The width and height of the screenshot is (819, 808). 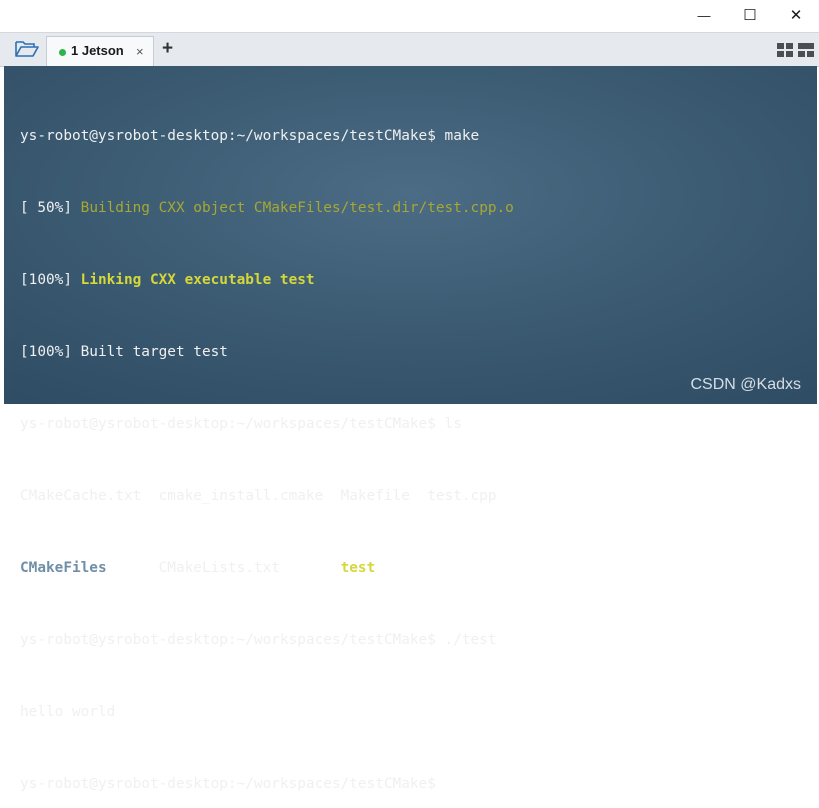 What do you see at coordinates (124, 352) in the screenshot?
I see `terminal-line: [100%] Built target test` at bounding box center [124, 352].